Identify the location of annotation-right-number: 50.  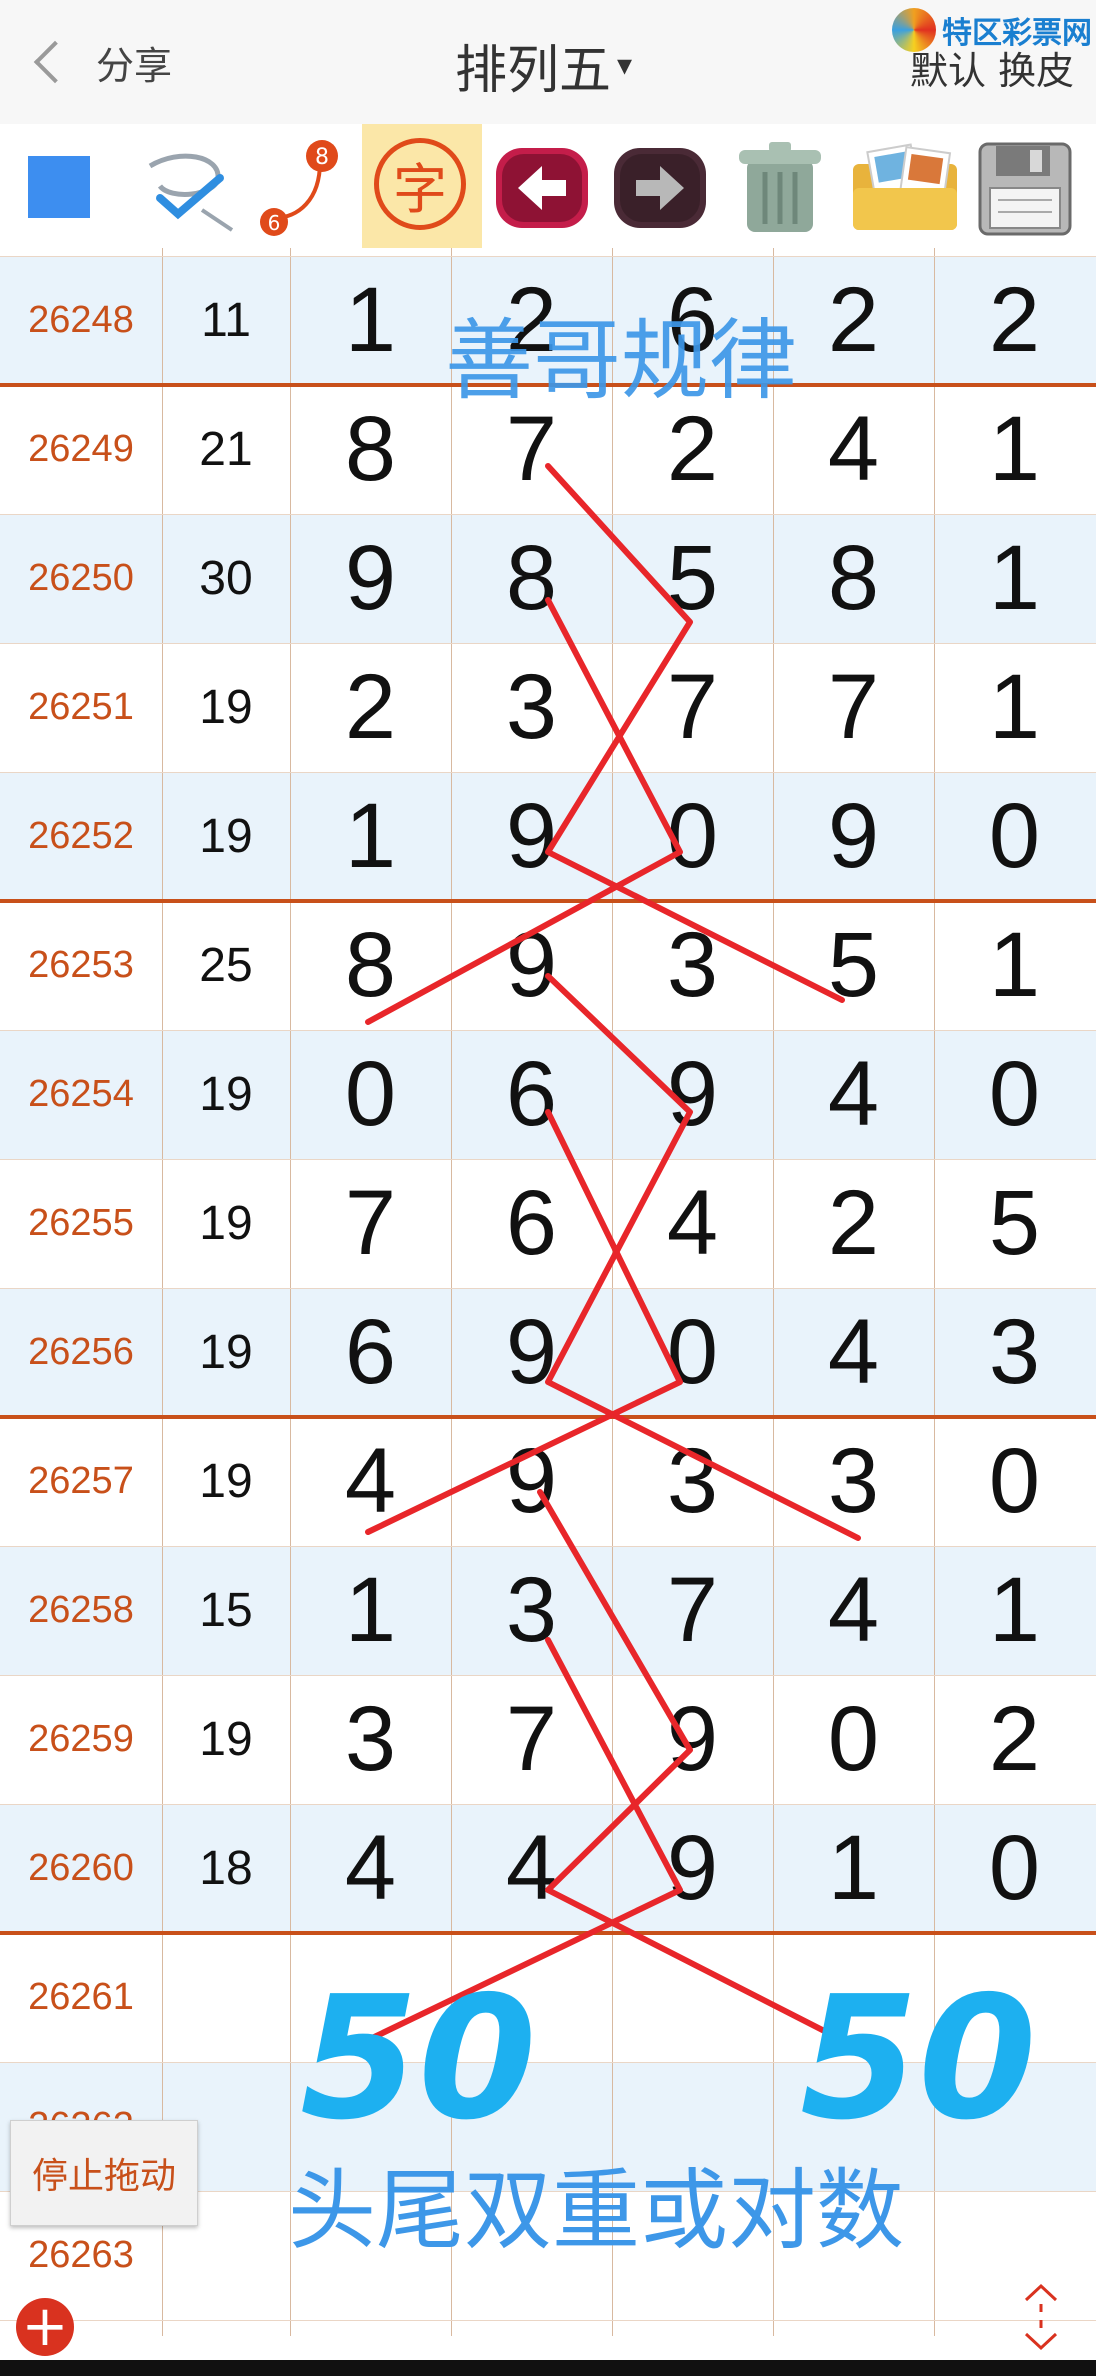
(918, 2059).